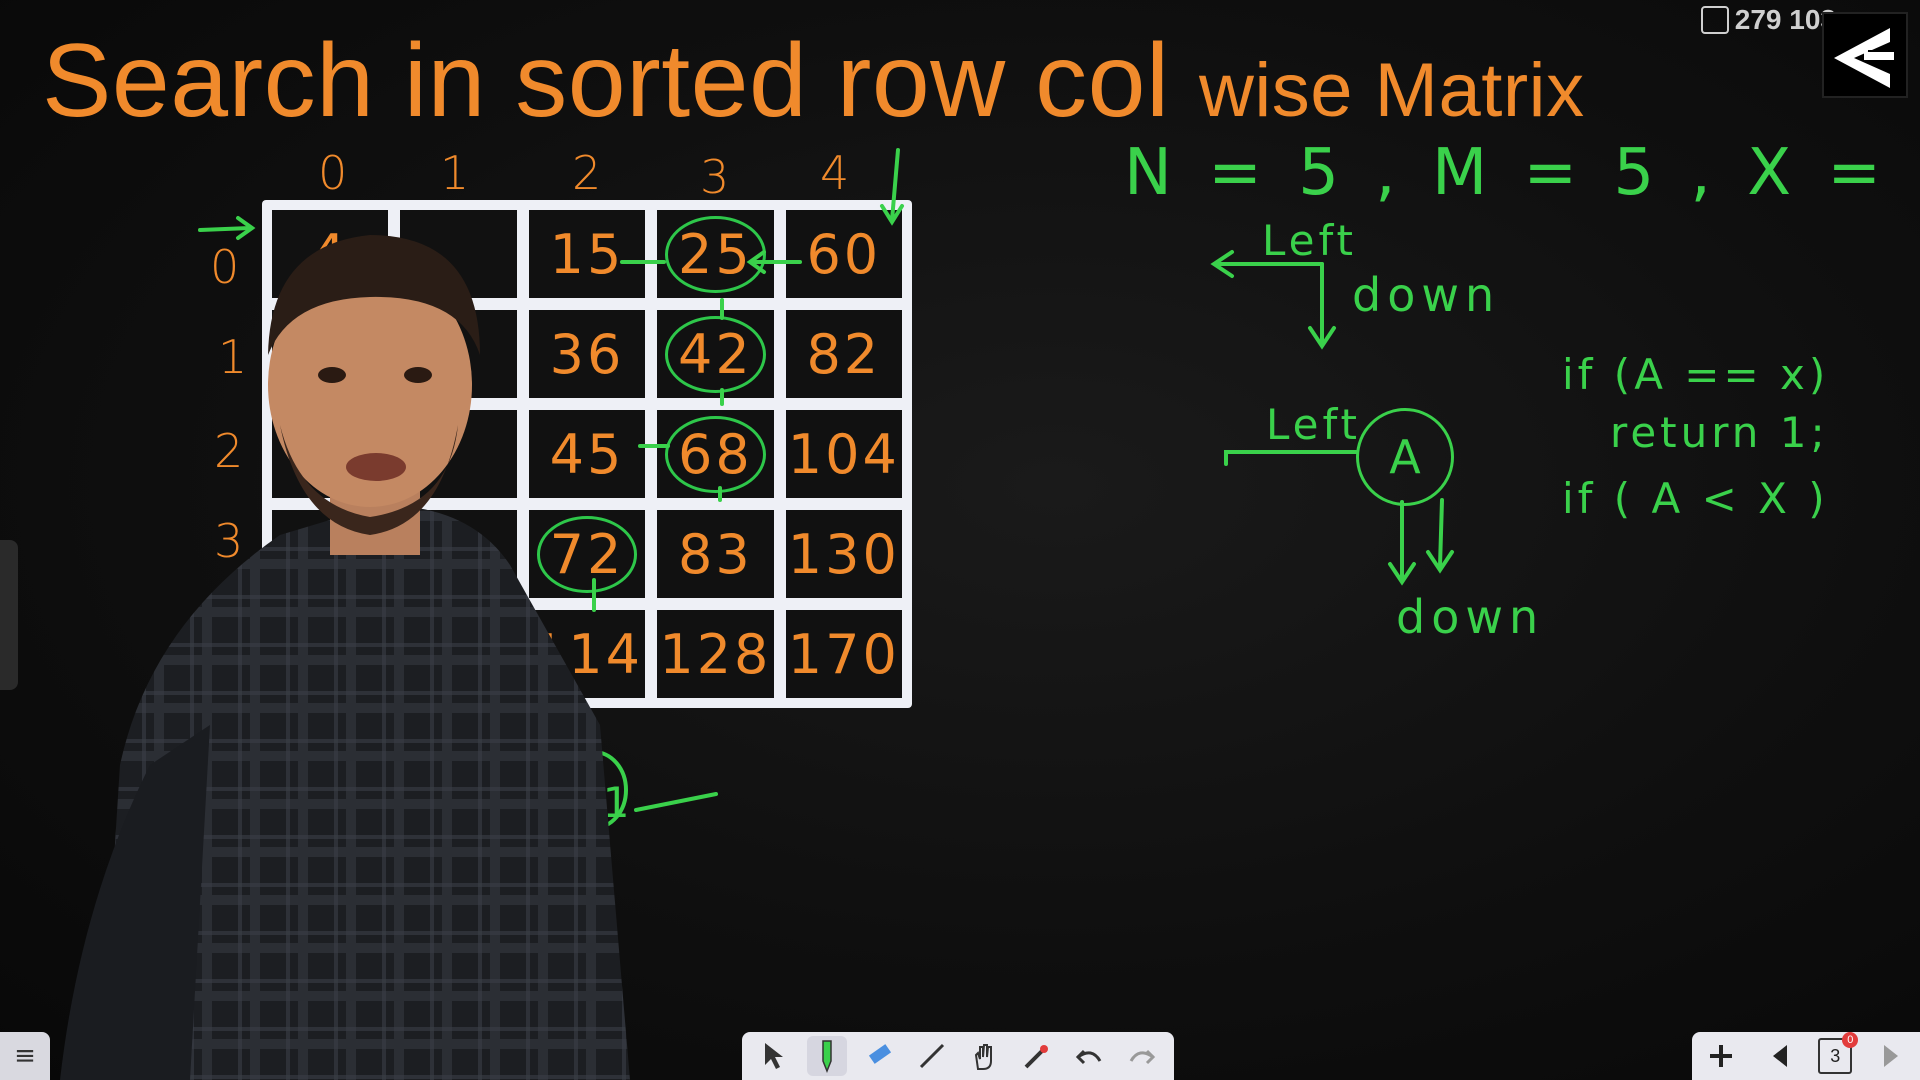 The image size is (1920, 1080). I want to click on code-line-2: return 1;, so click(1719, 432).